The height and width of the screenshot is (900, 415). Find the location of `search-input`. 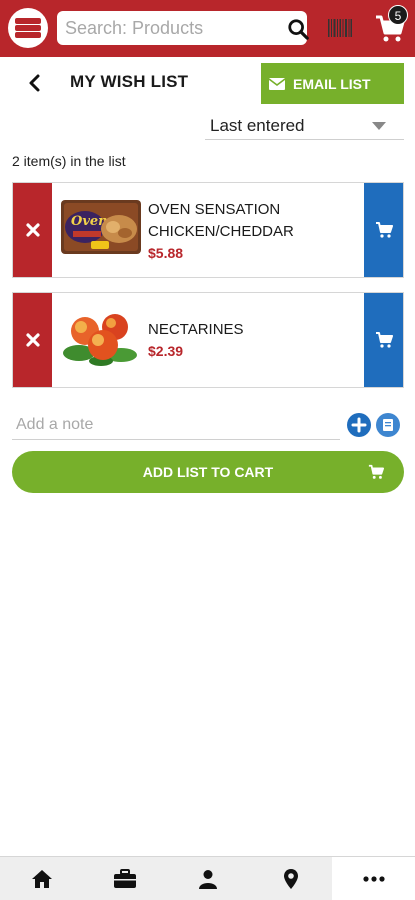

search-input is located at coordinates (170, 28).